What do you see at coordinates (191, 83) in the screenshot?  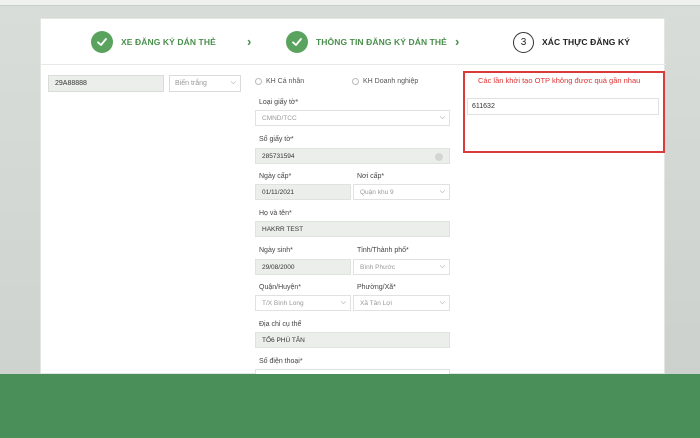 I see `plate-type-value: Biển trắng` at bounding box center [191, 83].